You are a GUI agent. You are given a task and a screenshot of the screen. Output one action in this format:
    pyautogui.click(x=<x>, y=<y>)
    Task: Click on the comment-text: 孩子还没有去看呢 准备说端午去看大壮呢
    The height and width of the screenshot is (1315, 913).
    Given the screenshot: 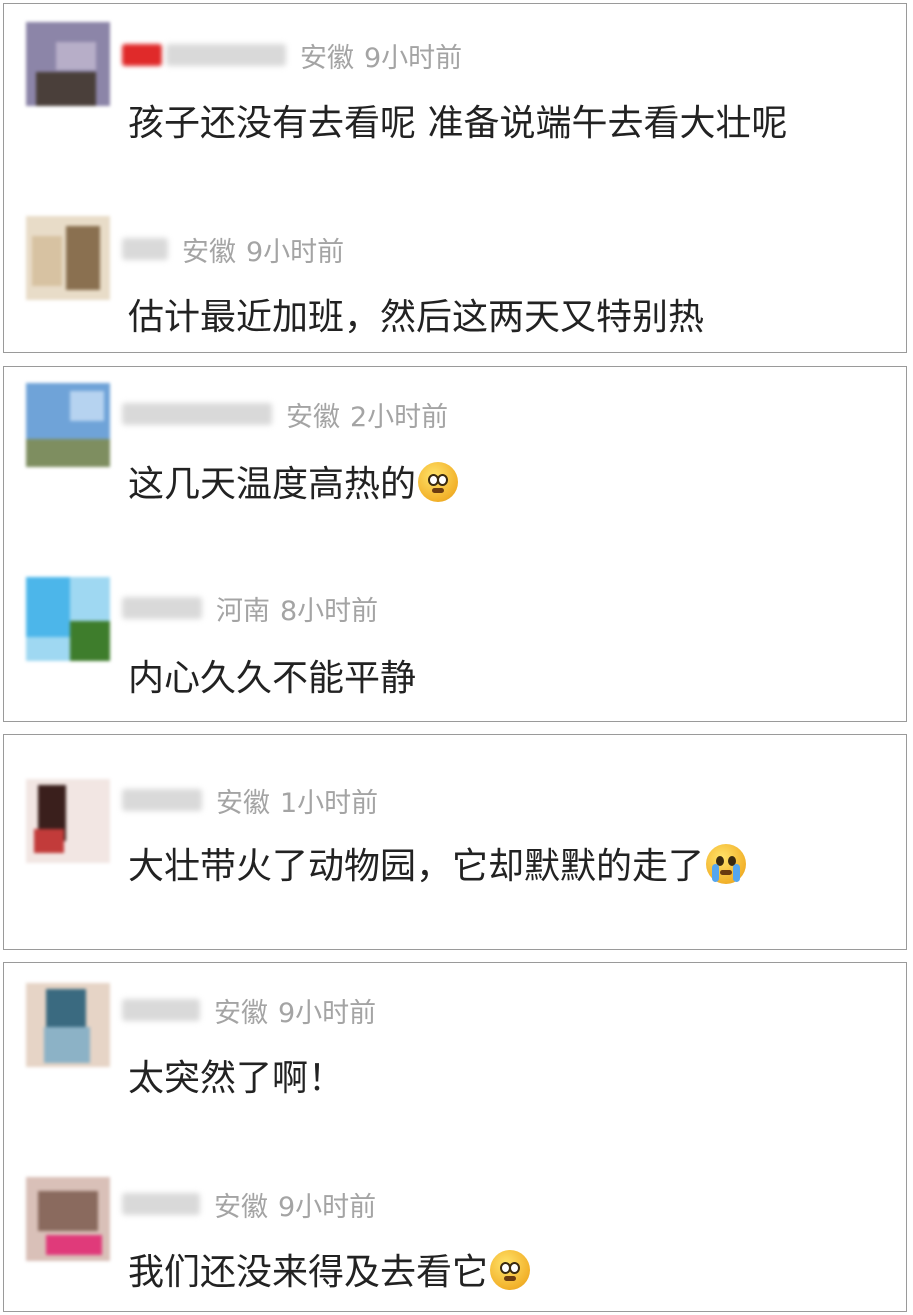 What is the action you would take?
    pyautogui.click(x=458, y=123)
    